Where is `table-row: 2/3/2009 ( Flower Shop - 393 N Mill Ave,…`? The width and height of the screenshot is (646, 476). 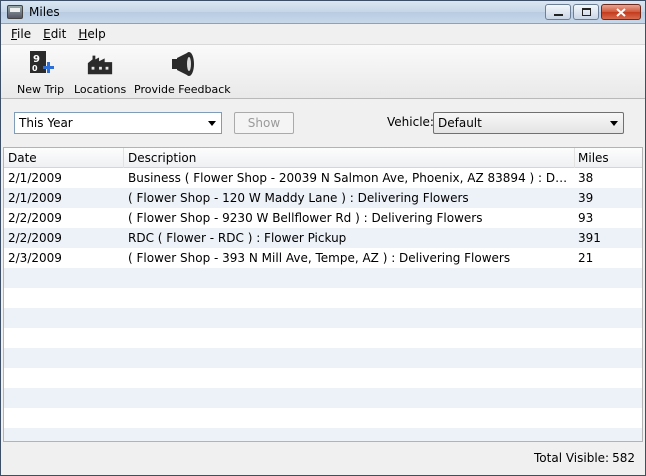
table-row: 2/3/2009 ( Flower Shop - 393 N Mill Ave,… is located at coordinates (323, 258).